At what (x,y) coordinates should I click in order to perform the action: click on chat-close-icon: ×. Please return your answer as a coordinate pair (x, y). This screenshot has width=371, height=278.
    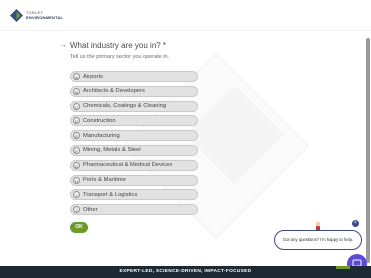
    Looking at the image, I should click on (355, 223).